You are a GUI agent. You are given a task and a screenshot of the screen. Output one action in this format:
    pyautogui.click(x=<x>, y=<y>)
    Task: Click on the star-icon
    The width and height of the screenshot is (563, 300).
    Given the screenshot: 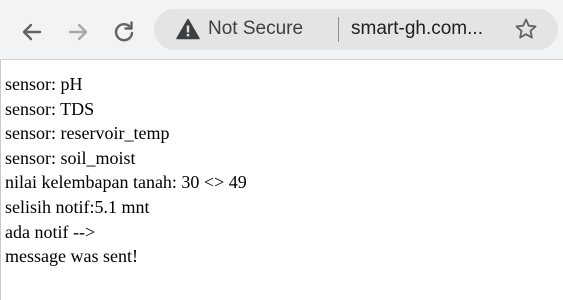 What is the action you would take?
    pyautogui.click(x=526, y=29)
    